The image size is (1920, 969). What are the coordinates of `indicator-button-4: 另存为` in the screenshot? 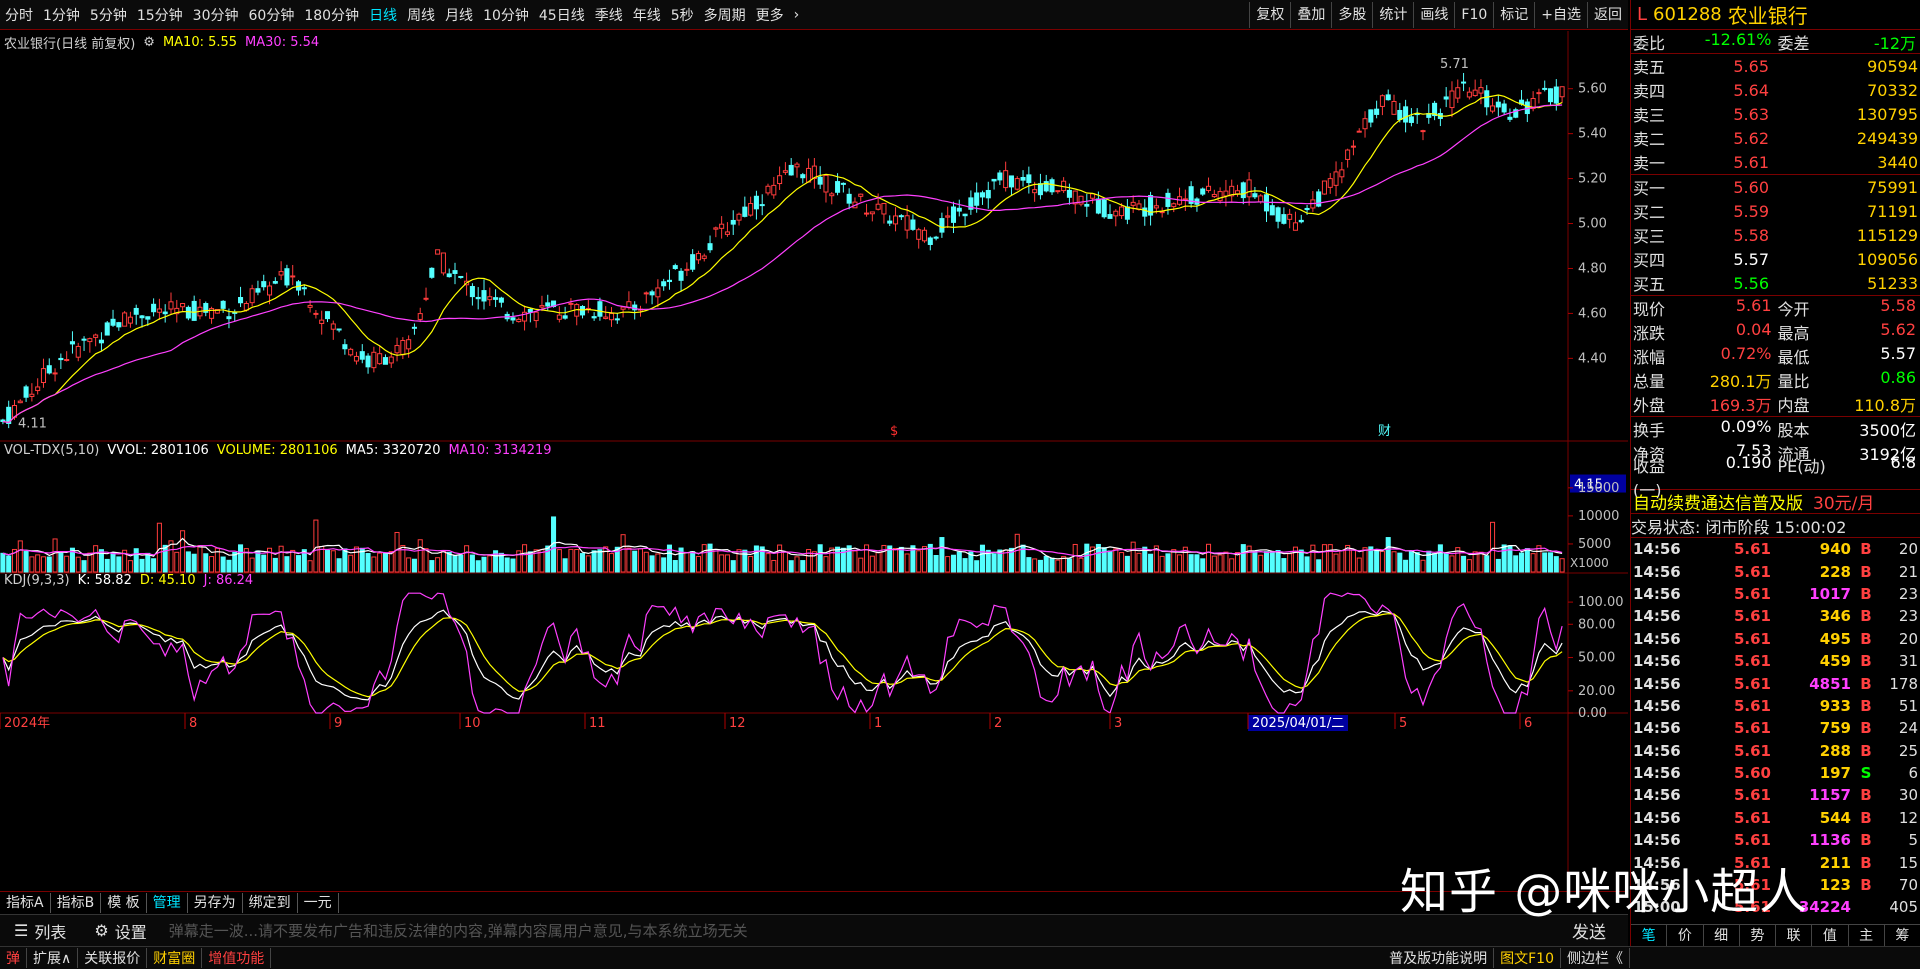 It's located at (215, 902).